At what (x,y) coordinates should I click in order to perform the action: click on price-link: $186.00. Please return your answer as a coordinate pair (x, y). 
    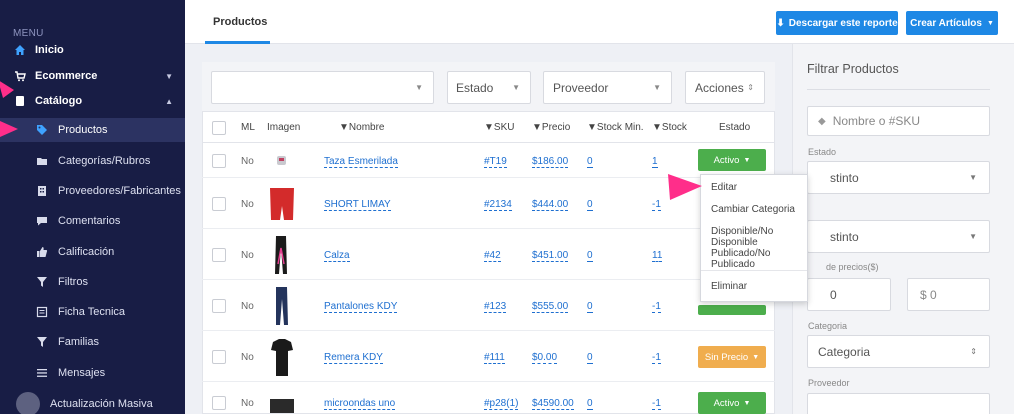
    Looking at the image, I should click on (550, 162).